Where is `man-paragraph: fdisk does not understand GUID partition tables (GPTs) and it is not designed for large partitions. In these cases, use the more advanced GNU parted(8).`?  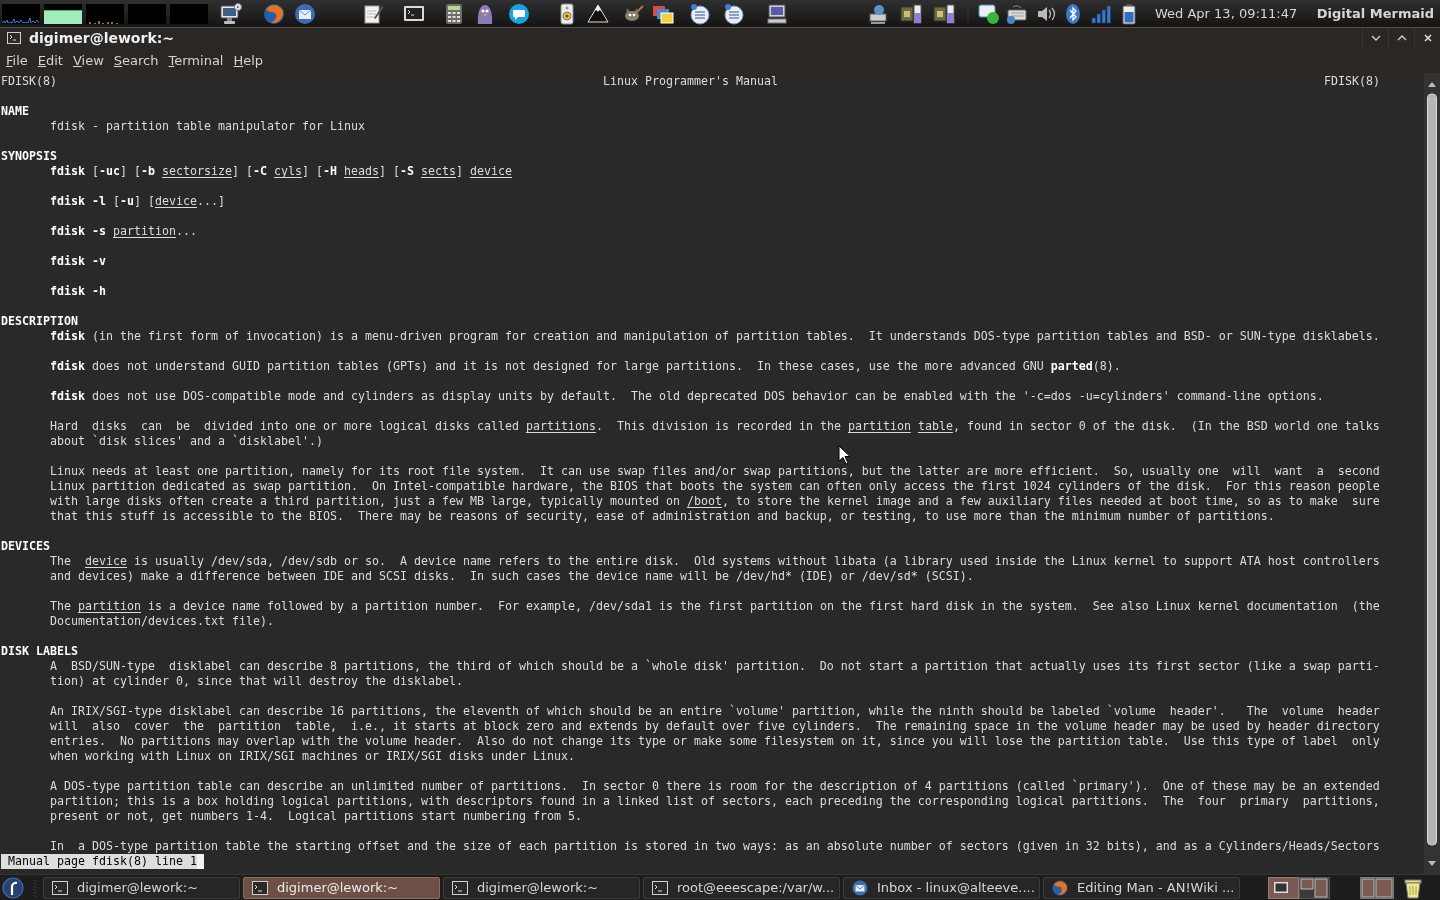
man-paragraph: fdisk does not understand GUID partition tables (GPTs) and it is not designed for large partitions. In these cases, use the more advanced GNU parted(8). is located at coordinates (585, 366).